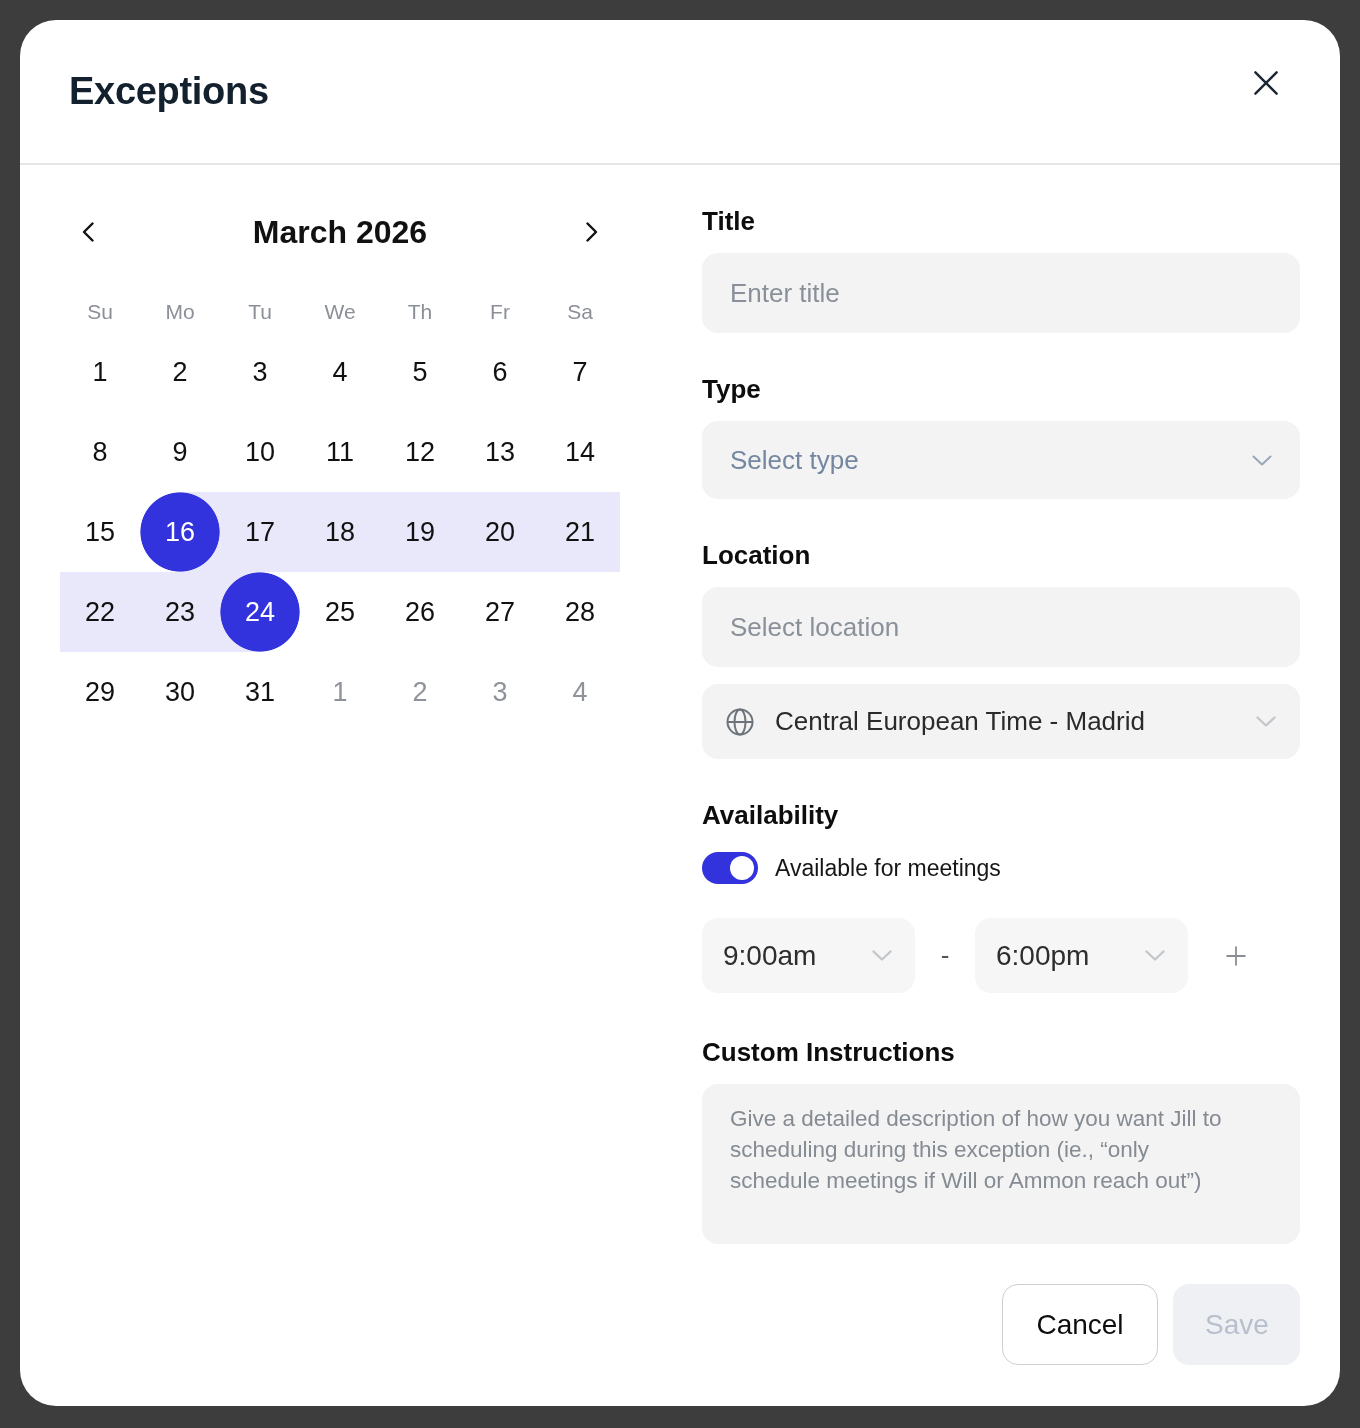 Image resolution: width=1360 pixels, height=1428 pixels. What do you see at coordinates (340, 232) in the screenshot?
I see `month-title: March 2026` at bounding box center [340, 232].